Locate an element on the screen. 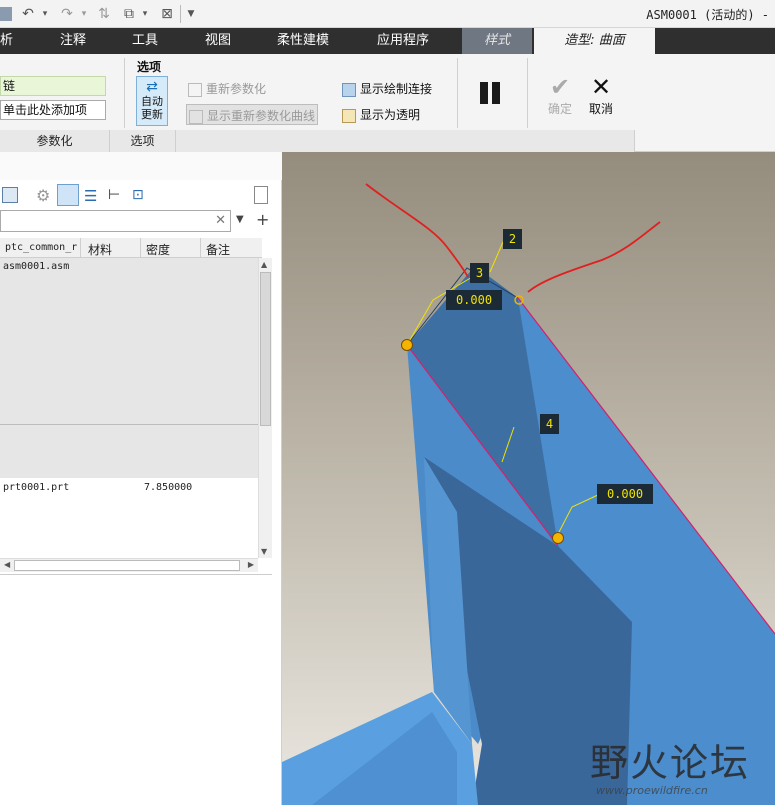  auto-update-button: ⇄ 自动 更新 is located at coordinates (152, 101).